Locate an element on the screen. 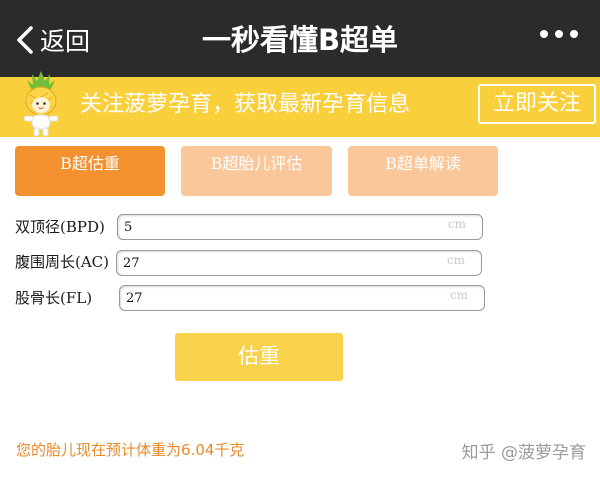  tab-weight-estimate: B超估重 is located at coordinates (90, 171).